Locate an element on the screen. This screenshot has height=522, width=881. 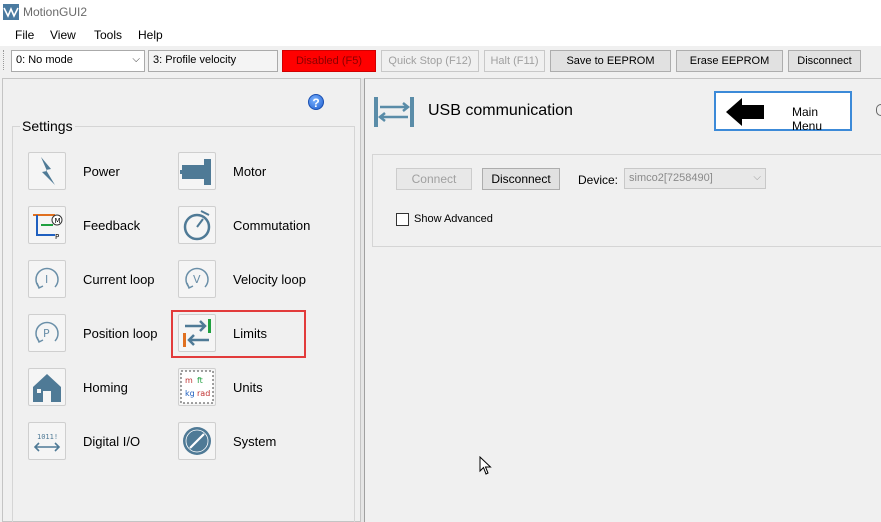
help-icon: ? is located at coordinates (316, 102).